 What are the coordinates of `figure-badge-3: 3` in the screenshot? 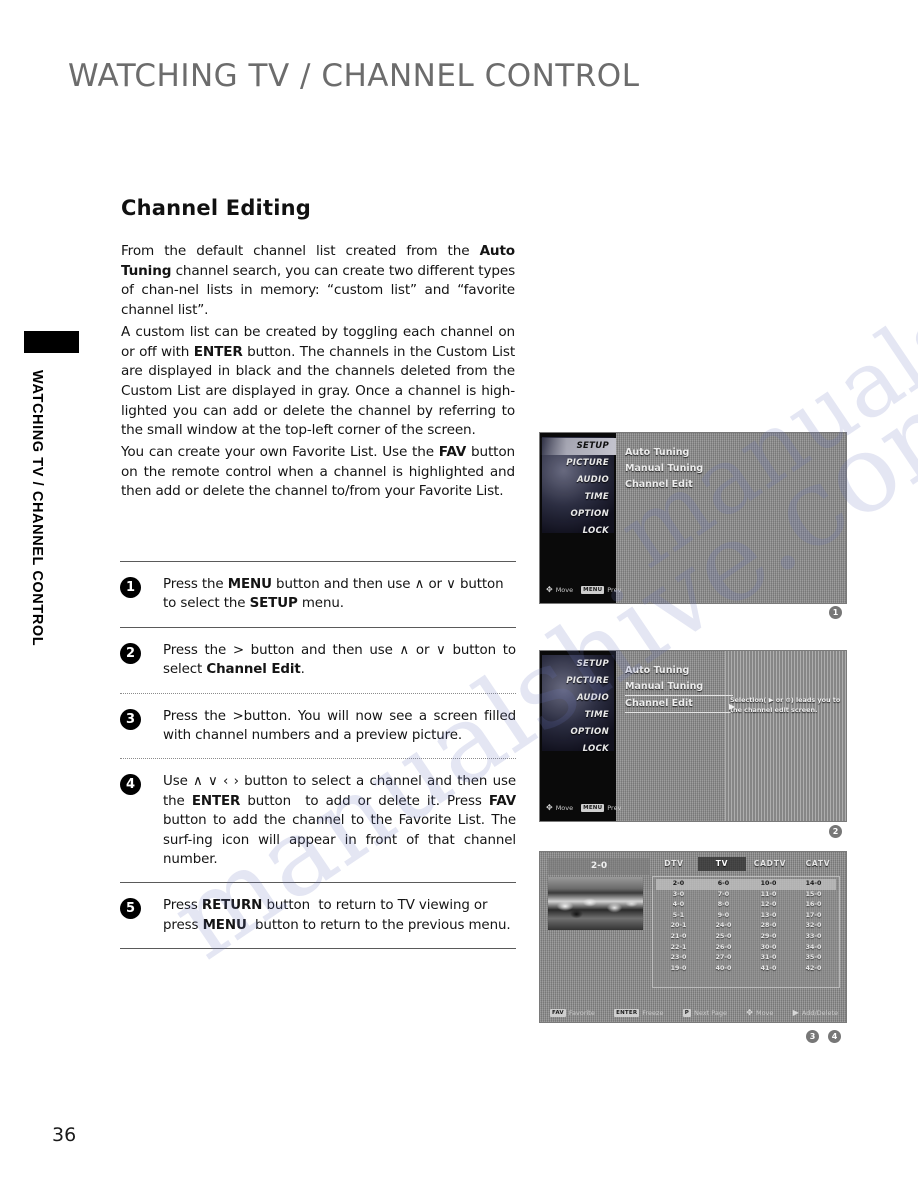 It's located at (812, 1036).